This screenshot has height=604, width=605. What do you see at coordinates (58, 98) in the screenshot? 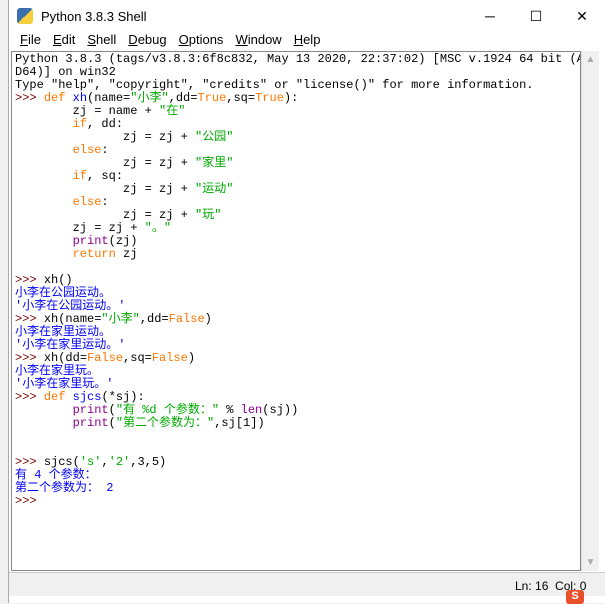
I see `code-token: def` at bounding box center [58, 98].